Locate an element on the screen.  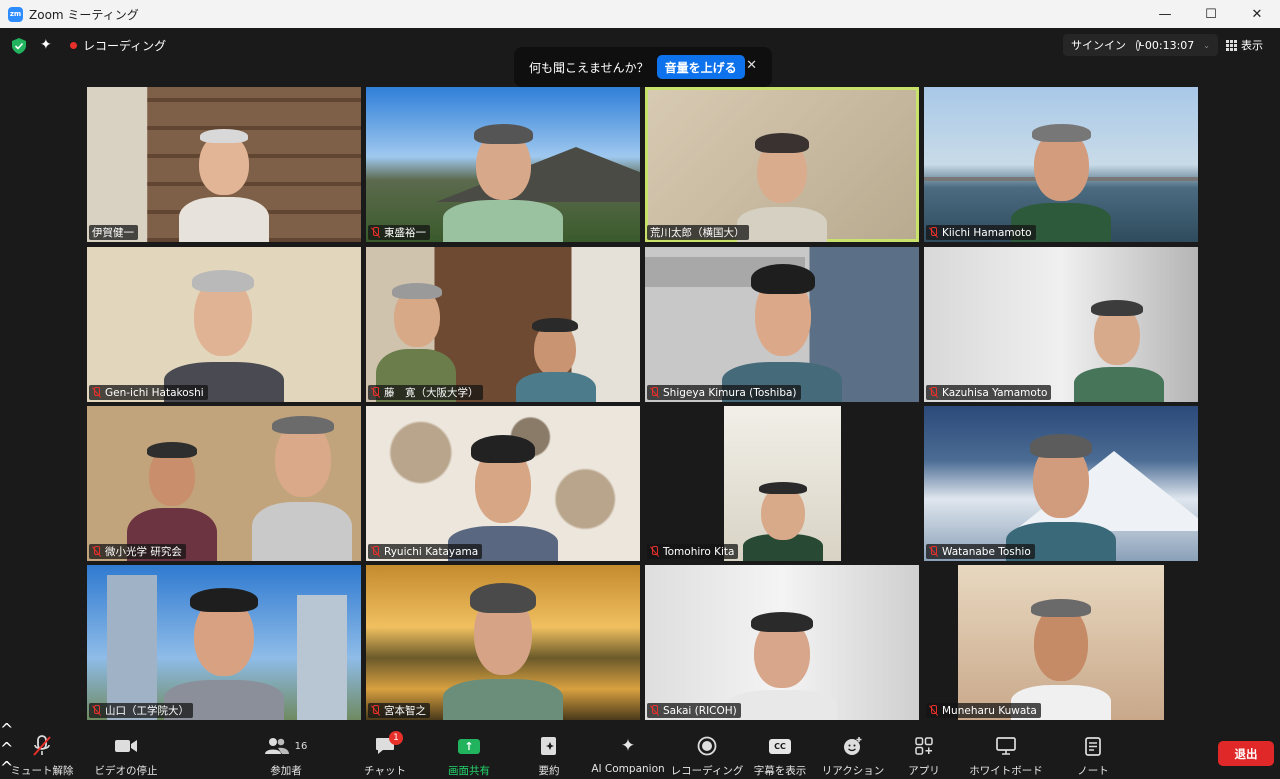
zoom-logo-icon: zm is located at coordinates (15, 14).